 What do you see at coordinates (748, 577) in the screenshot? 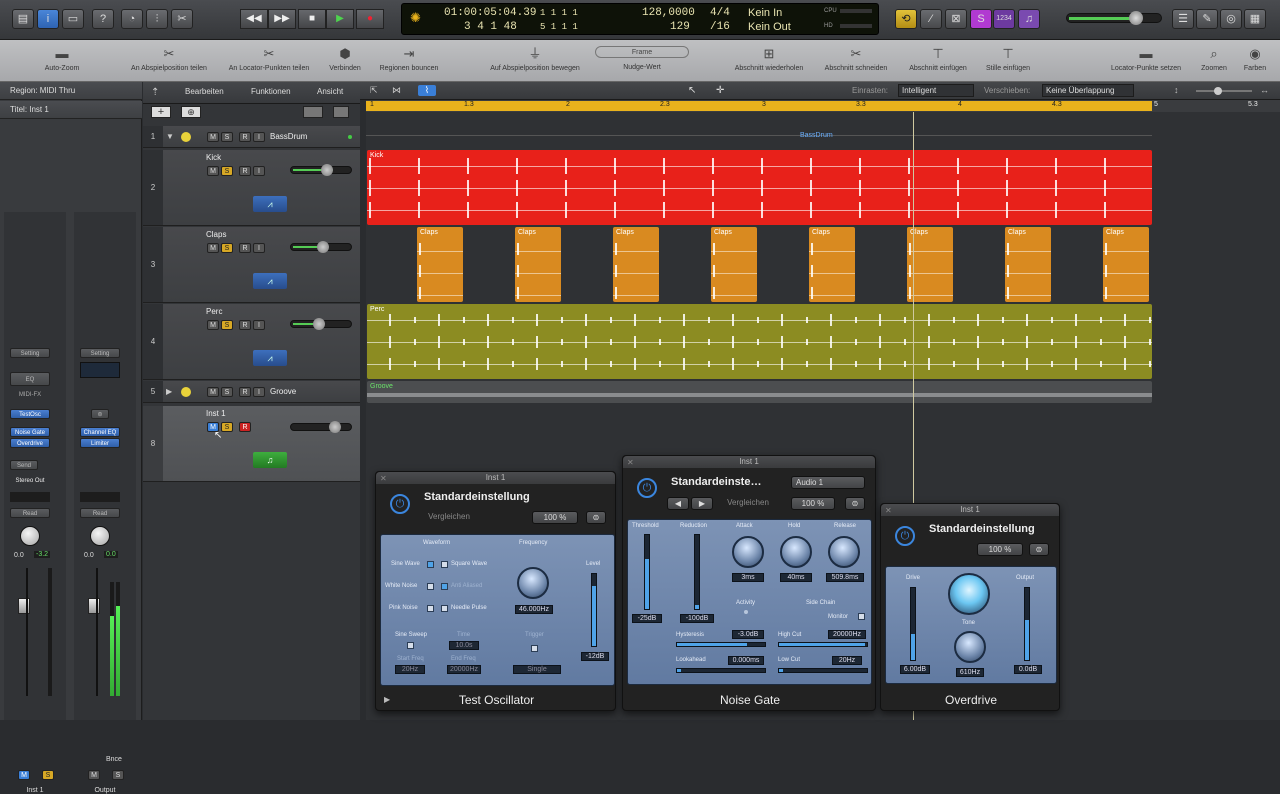
I see `attack-value: 3ms` at bounding box center [748, 577].